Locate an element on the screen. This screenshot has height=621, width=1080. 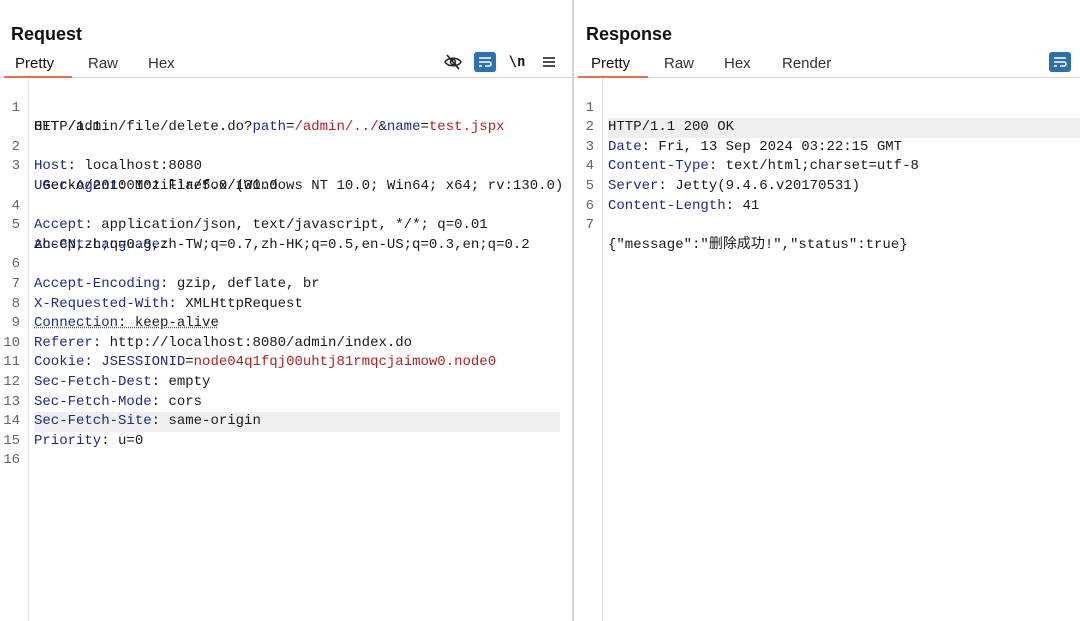
request-title: Request is located at coordinates (47, 34).